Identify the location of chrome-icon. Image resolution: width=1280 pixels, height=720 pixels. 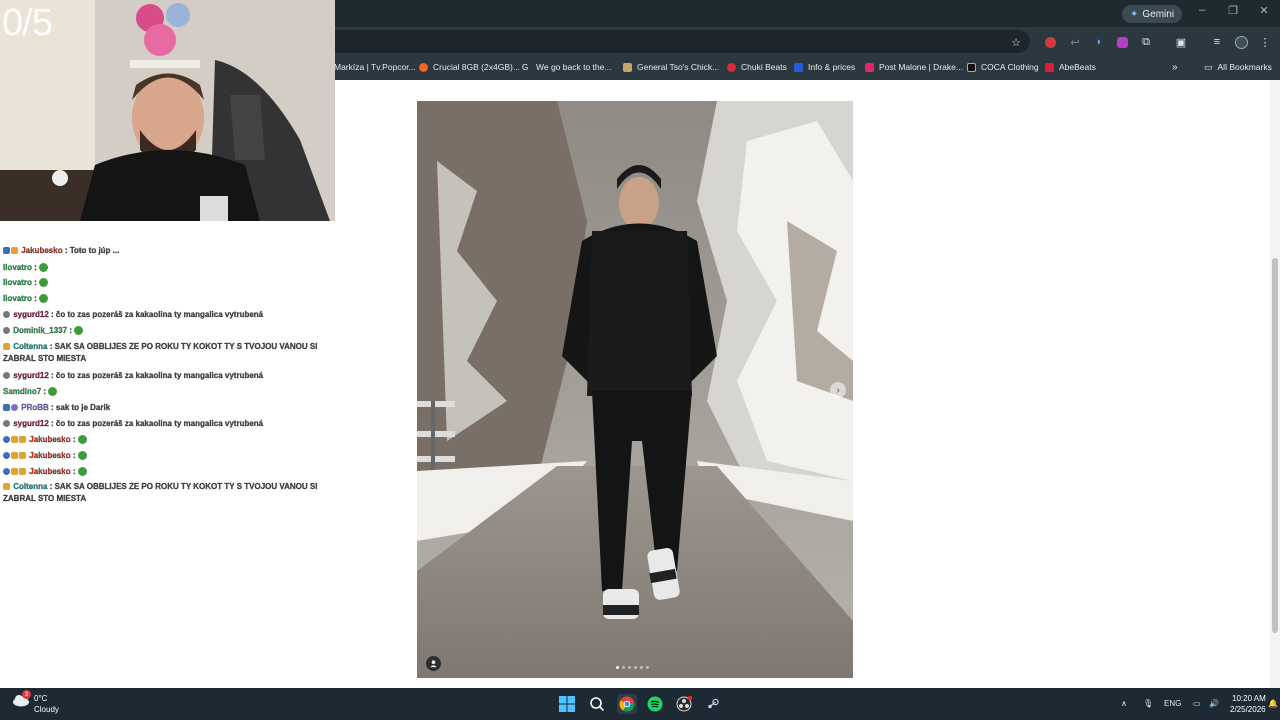
(627, 704).